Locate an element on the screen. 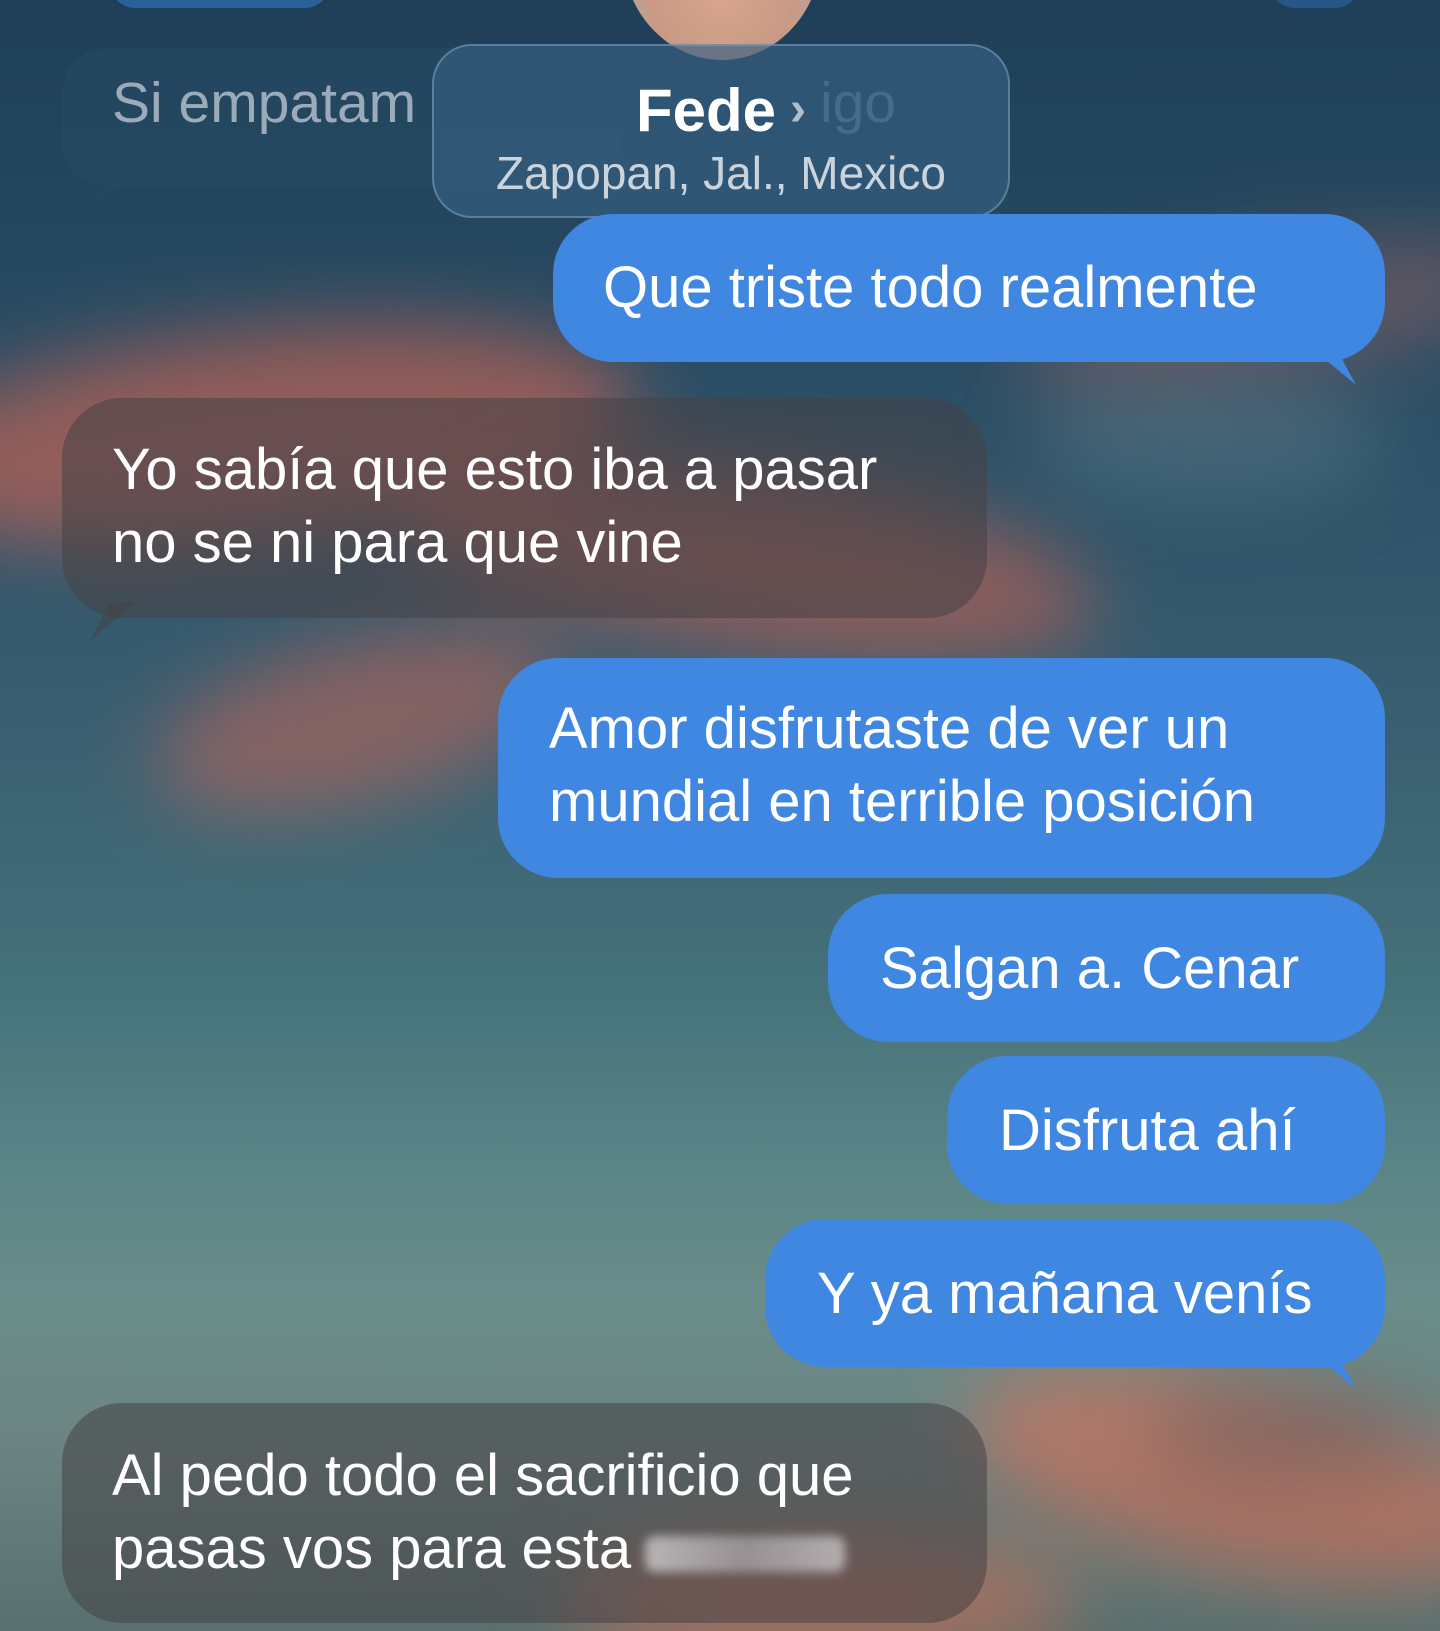  message-text: pasas vos para esta is located at coordinates (372, 1548).